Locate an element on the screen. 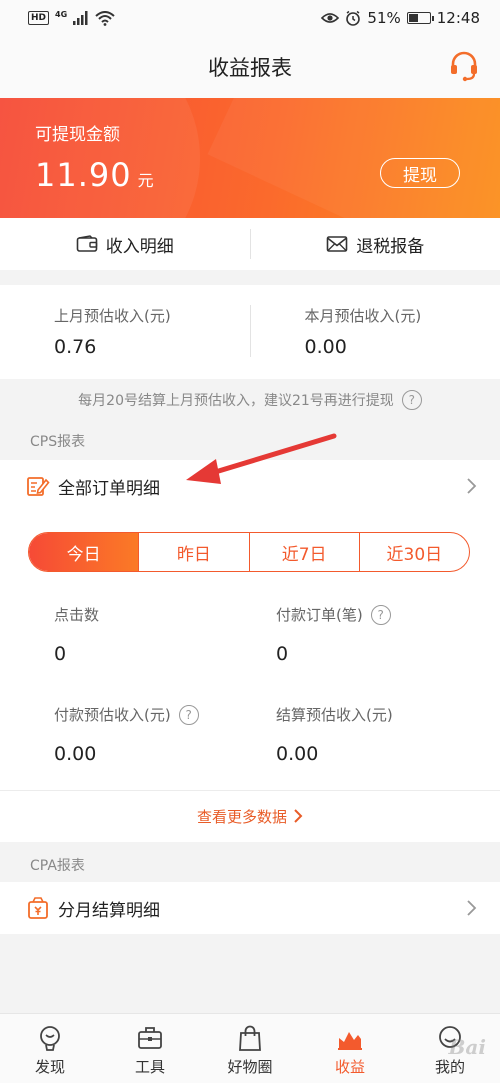  battery-fill is located at coordinates (413, 18).